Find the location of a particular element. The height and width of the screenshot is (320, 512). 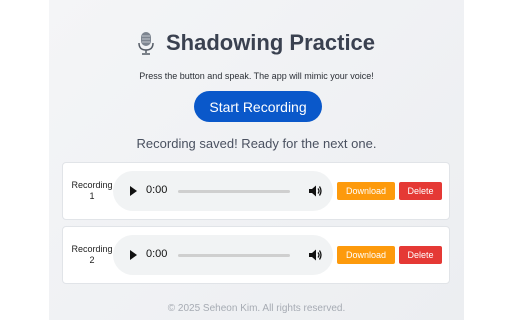

start-recording-button: Start Recording is located at coordinates (258, 106).